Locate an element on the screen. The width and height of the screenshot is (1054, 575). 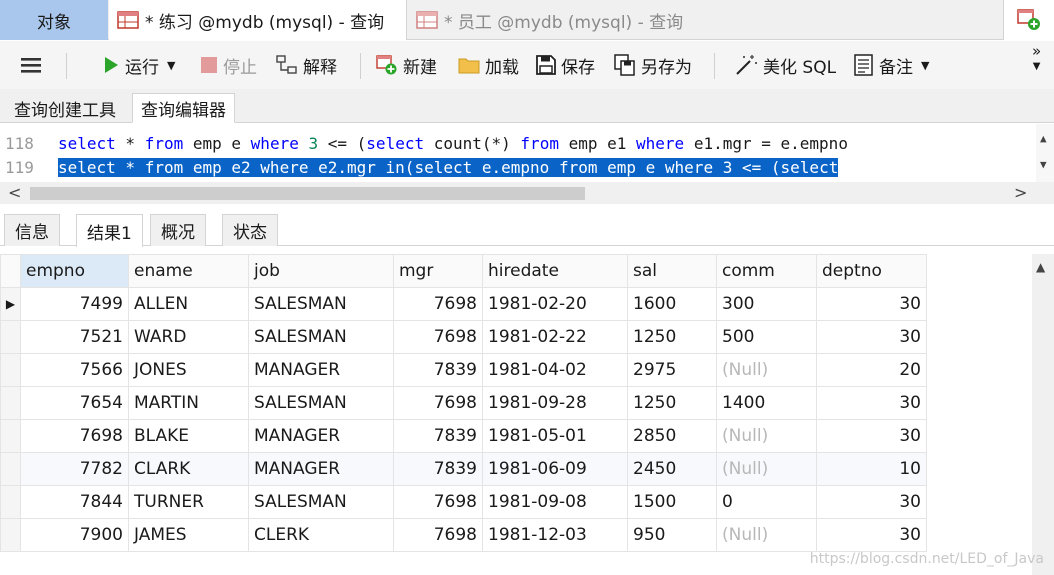
tab-status: 状态 is located at coordinates (250, 230).